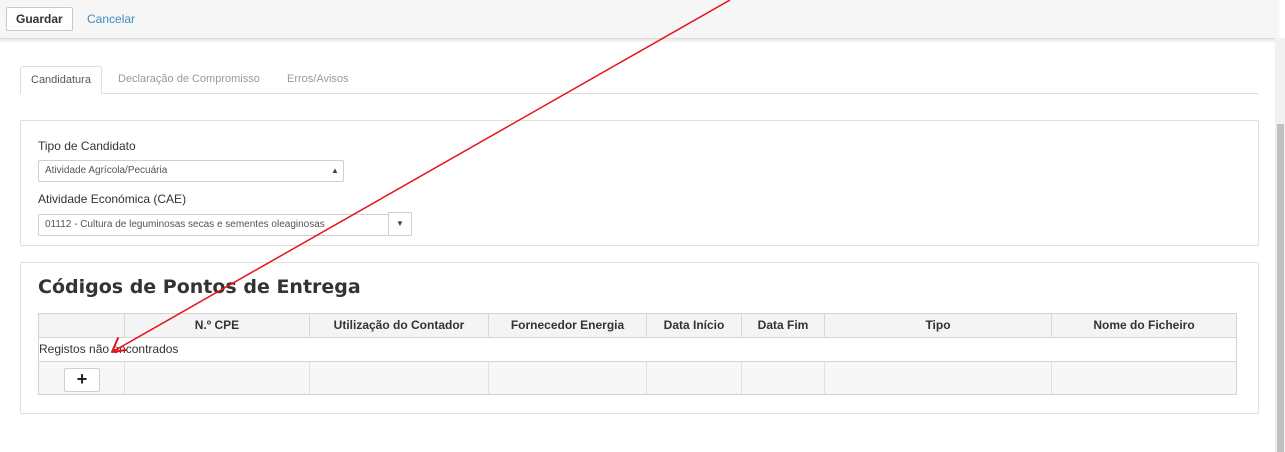 The width and height of the screenshot is (1285, 452). Describe the element at coordinates (694, 325) in the screenshot. I see `column-header-start-date: Data Início` at that location.